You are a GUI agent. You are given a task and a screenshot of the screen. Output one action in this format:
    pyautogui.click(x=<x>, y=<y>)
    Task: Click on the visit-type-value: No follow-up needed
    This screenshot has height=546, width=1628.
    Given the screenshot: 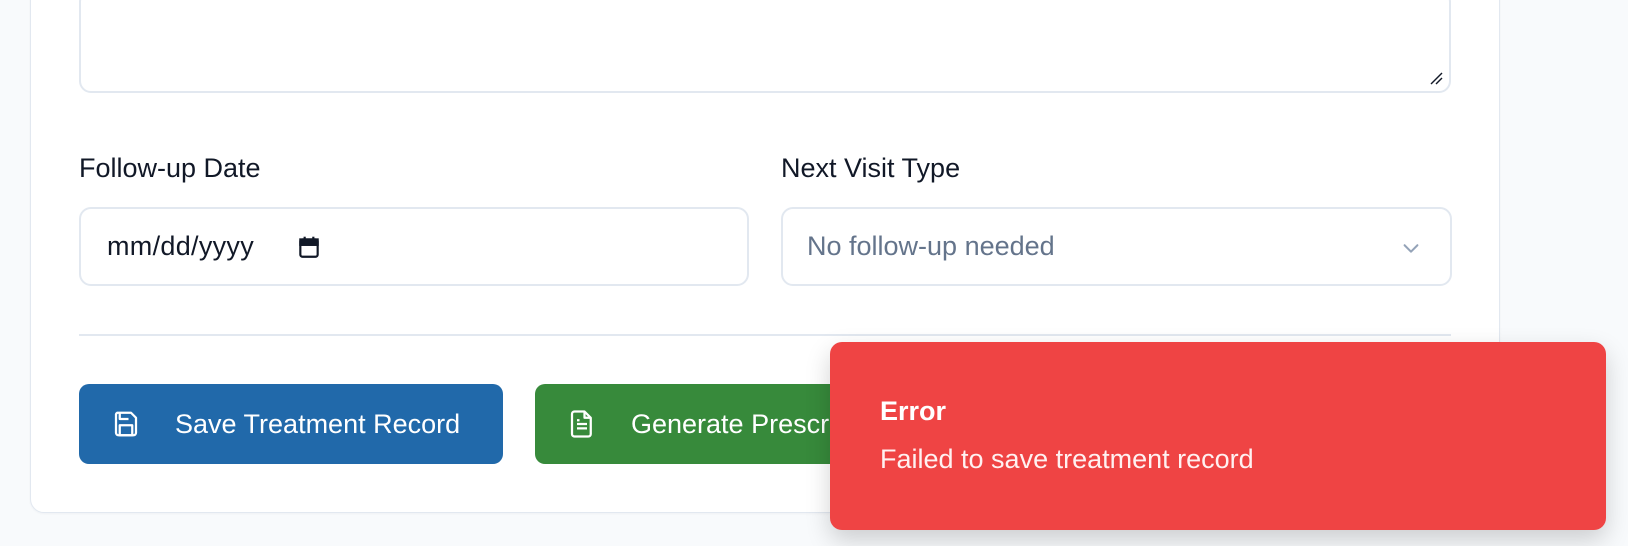 What is the action you would take?
    pyautogui.click(x=931, y=246)
    